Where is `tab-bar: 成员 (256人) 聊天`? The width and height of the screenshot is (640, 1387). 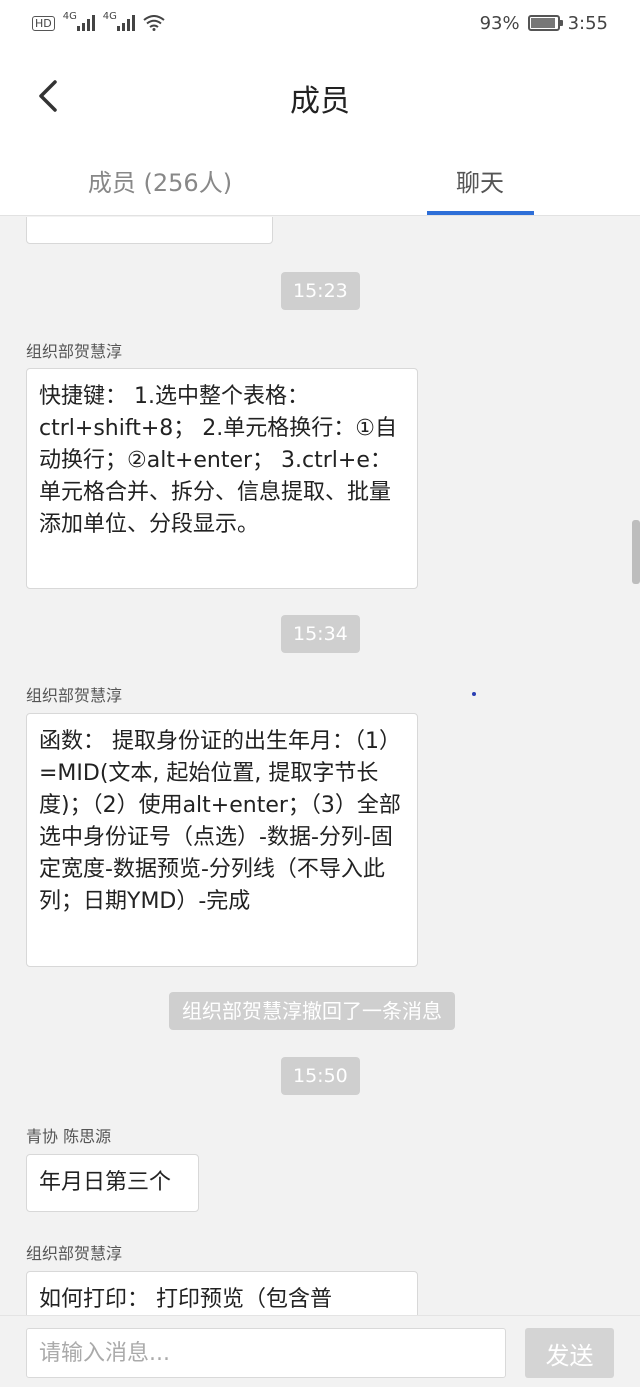 tab-bar: 成员 (256人) 聊天 is located at coordinates (320, 181).